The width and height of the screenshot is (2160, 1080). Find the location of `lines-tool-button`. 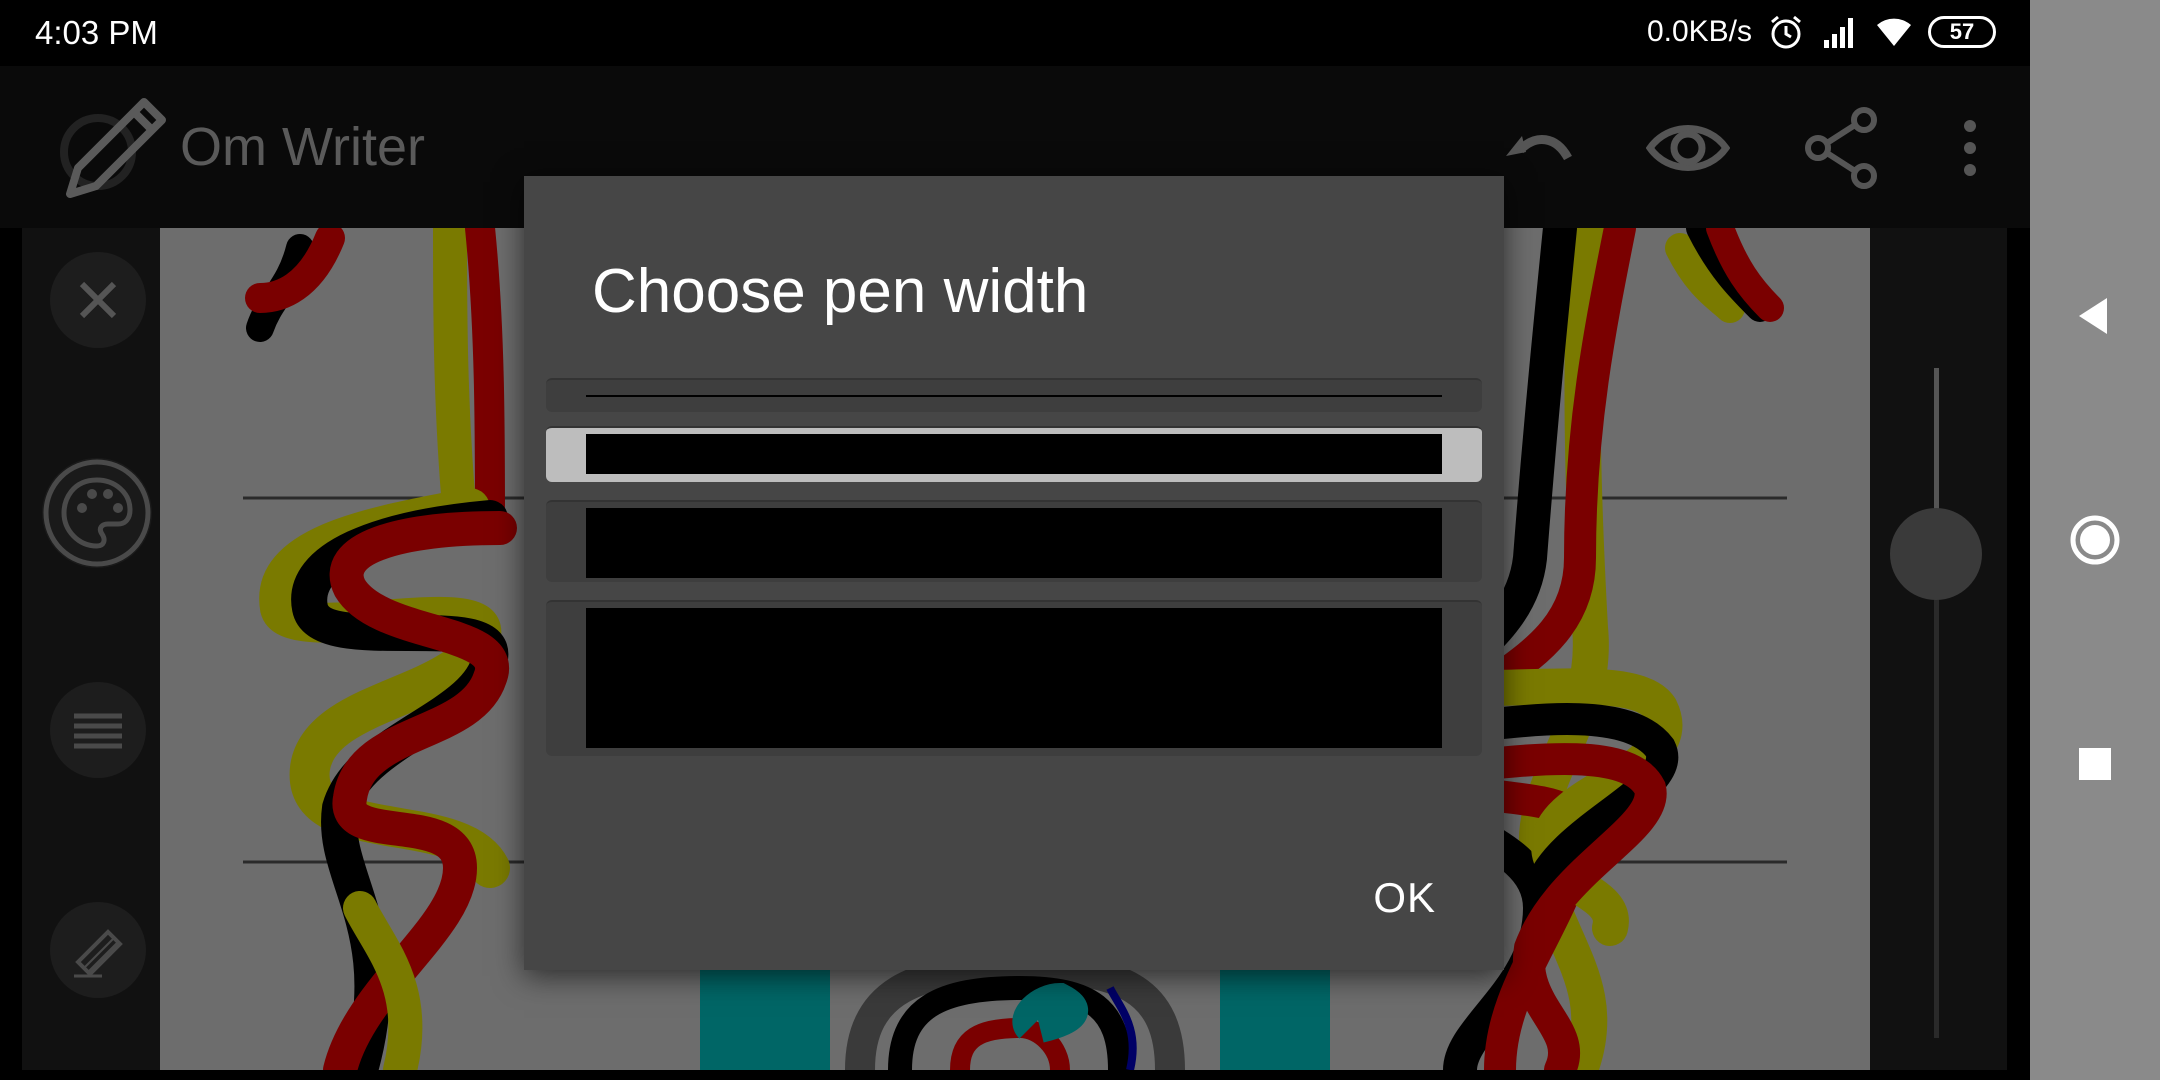

lines-tool-button is located at coordinates (98, 730).